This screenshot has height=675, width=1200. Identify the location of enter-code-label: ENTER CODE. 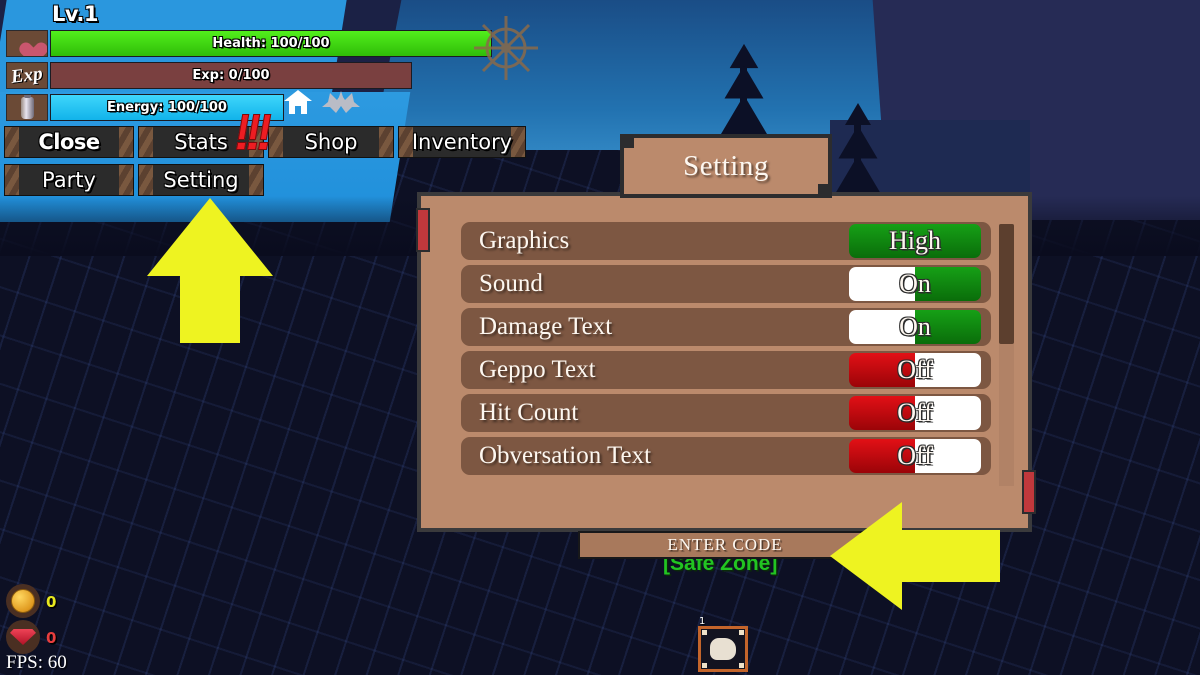
(725, 544).